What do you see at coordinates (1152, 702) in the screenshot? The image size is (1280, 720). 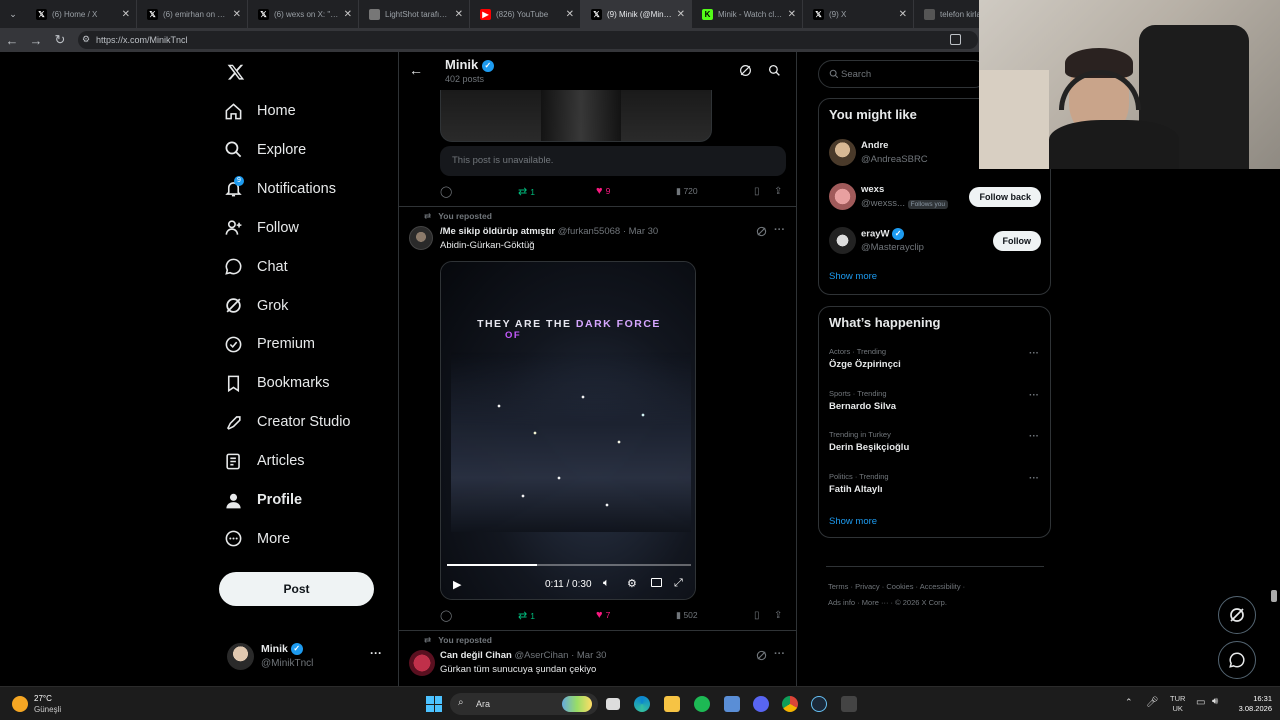 I see `microphone-icon: 🎤︎` at bounding box center [1152, 702].